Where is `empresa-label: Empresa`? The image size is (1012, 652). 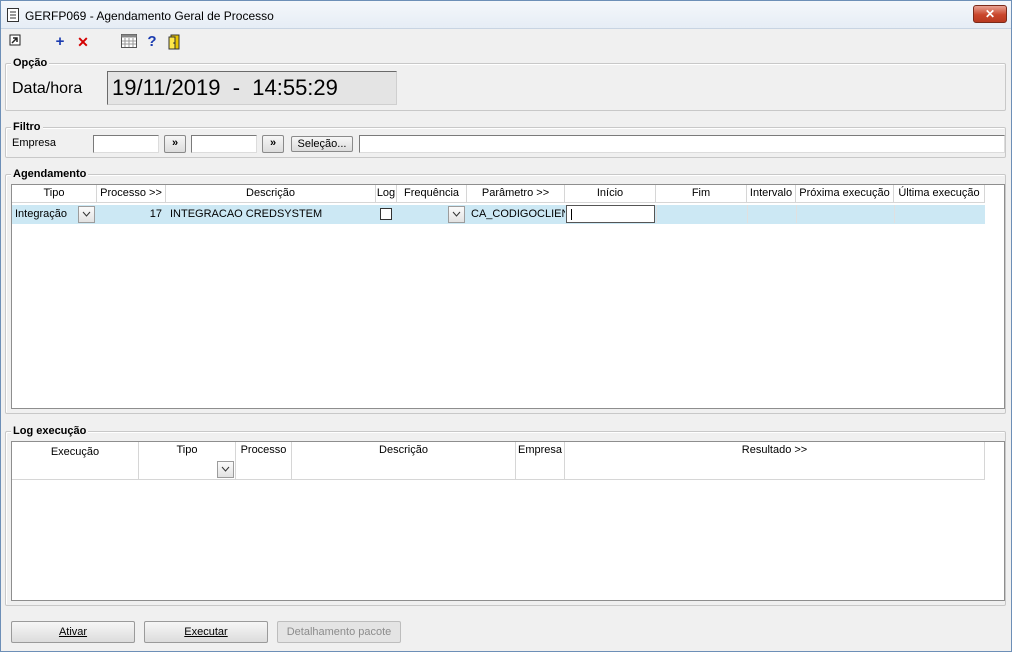 empresa-label: Empresa is located at coordinates (34, 143).